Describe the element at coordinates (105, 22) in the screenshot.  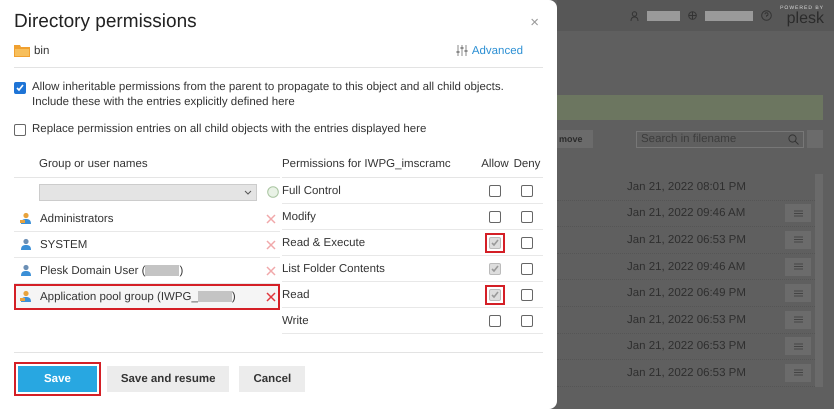
I see `dialog-title: Directory permissions` at that location.